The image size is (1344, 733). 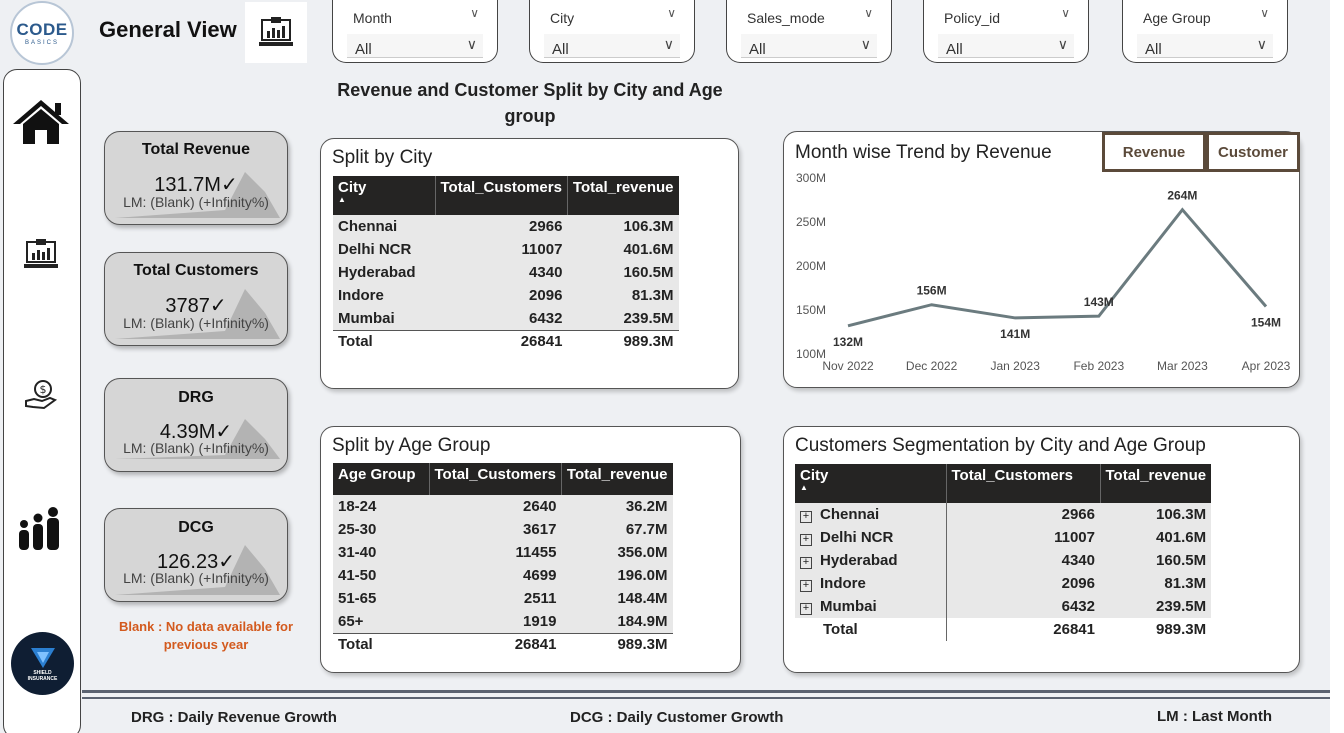 What do you see at coordinates (503, 575) in the screenshot?
I see `table-row: 41-50 4699 196.0M` at bounding box center [503, 575].